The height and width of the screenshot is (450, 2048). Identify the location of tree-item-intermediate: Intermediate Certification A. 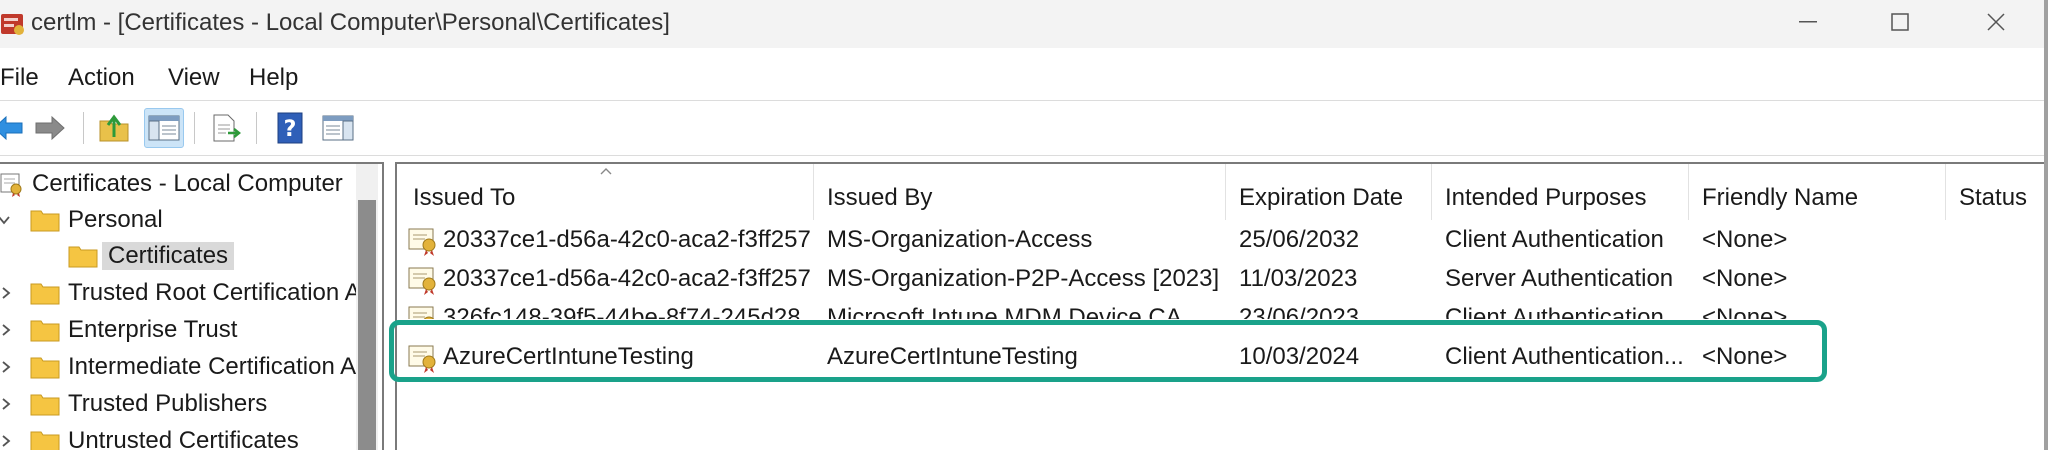
(178, 367).